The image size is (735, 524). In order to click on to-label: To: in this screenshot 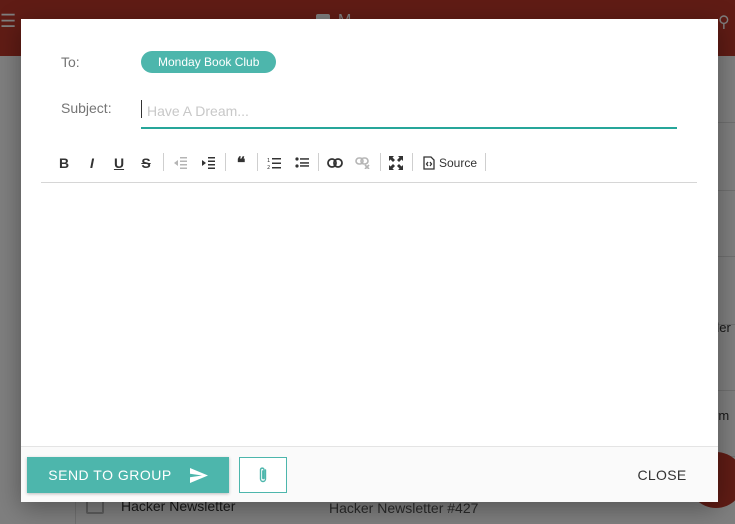, I will do `click(70, 62)`.